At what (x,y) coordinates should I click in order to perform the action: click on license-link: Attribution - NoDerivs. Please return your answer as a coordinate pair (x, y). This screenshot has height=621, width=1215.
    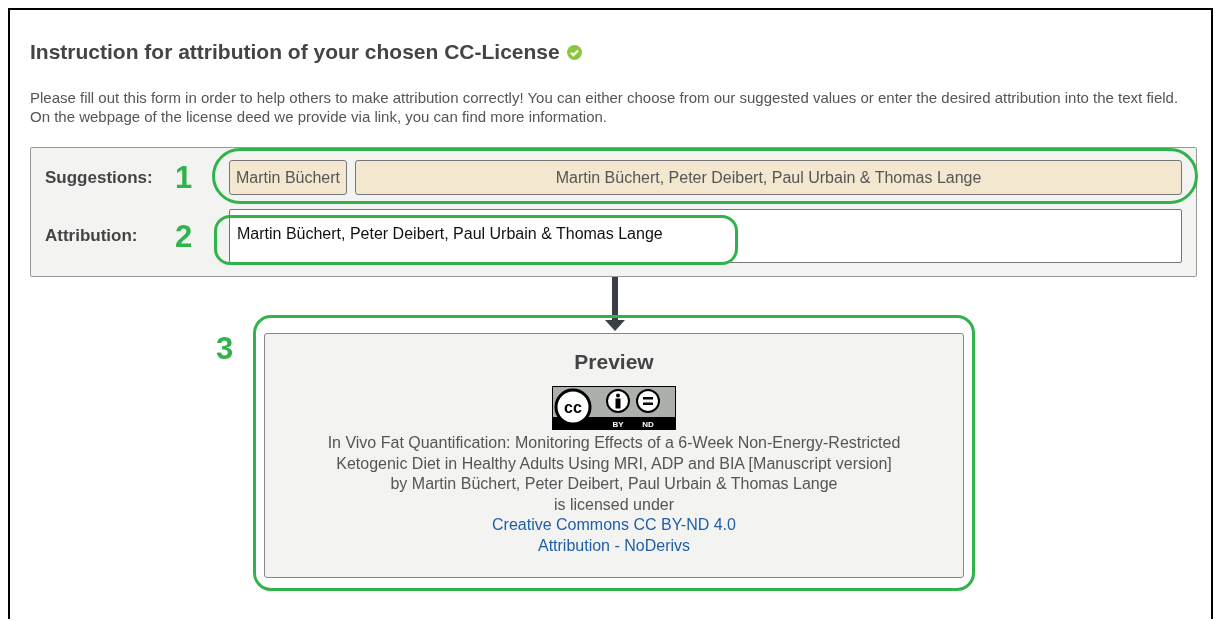
    Looking at the image, I should click on (613, 545).